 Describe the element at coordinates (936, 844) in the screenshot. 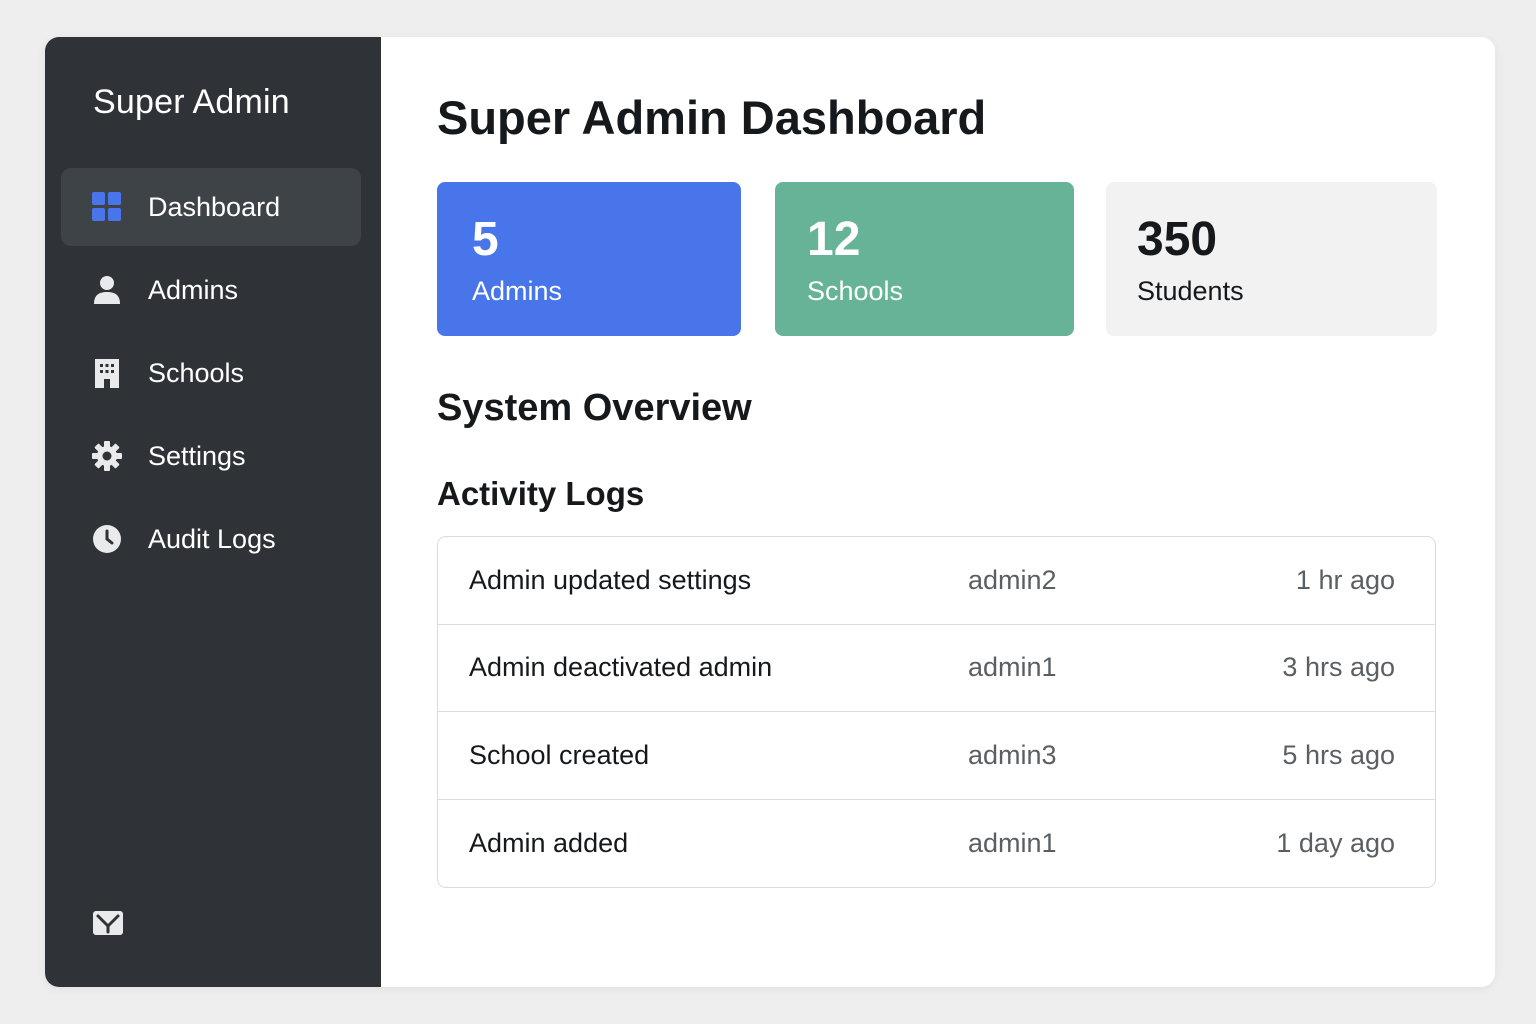

I see `table-row: Admin added admin1 1 day ago` at that location.